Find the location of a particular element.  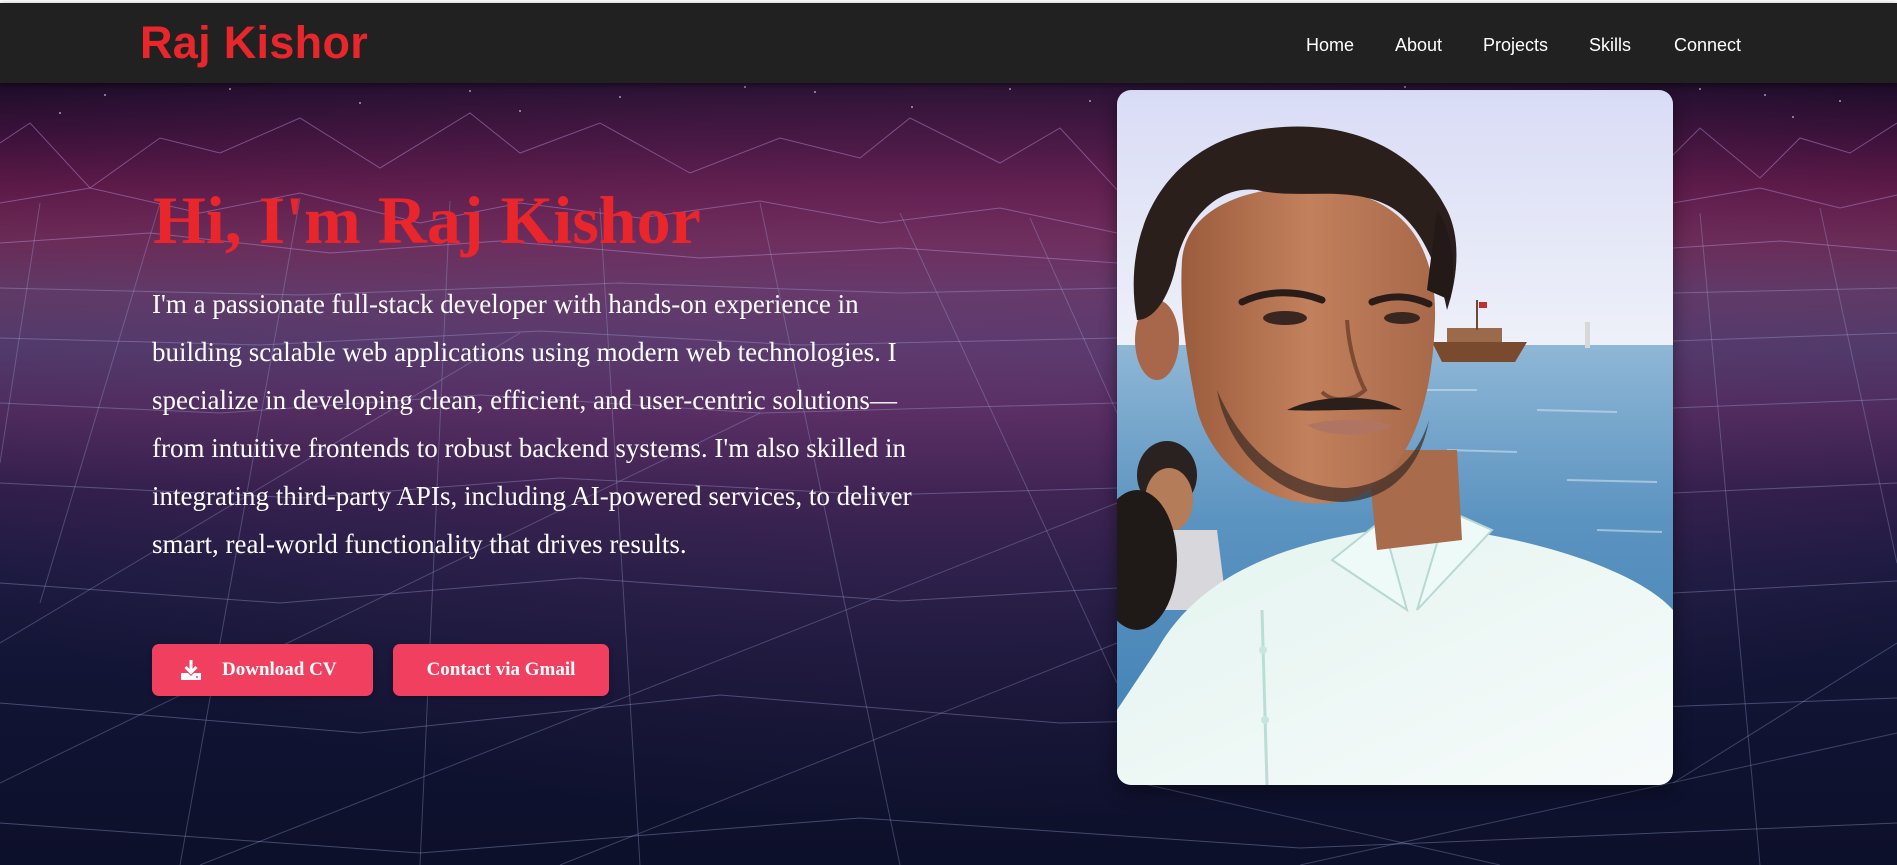

nav-link-skills: Skills is located at coordinates (1610, 45).